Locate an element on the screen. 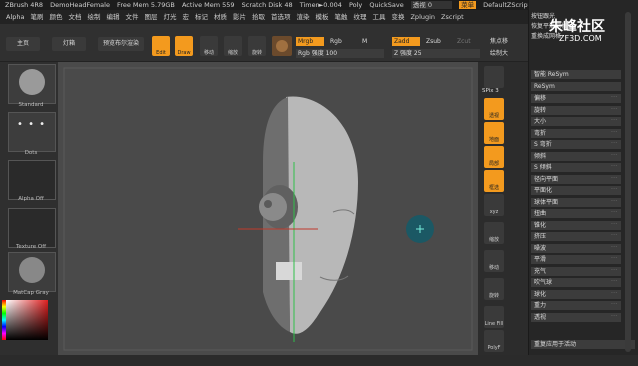 This screenshot has width=638, height=366. menu-item: 渲染 is located at coordinates (302, 17).